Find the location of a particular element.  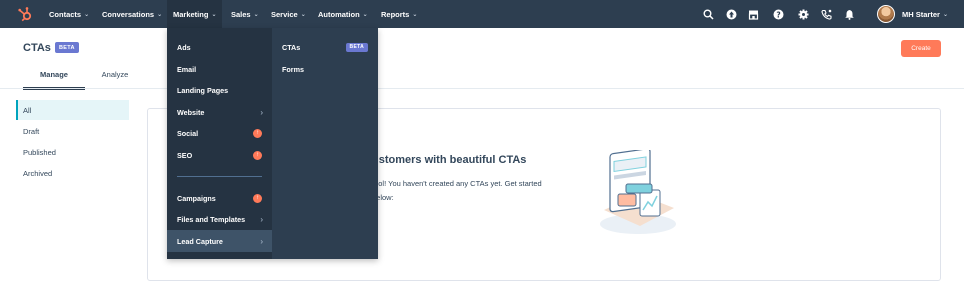

menu-item-landing-pages: Landing Pages is located at coordinates (219, 90).